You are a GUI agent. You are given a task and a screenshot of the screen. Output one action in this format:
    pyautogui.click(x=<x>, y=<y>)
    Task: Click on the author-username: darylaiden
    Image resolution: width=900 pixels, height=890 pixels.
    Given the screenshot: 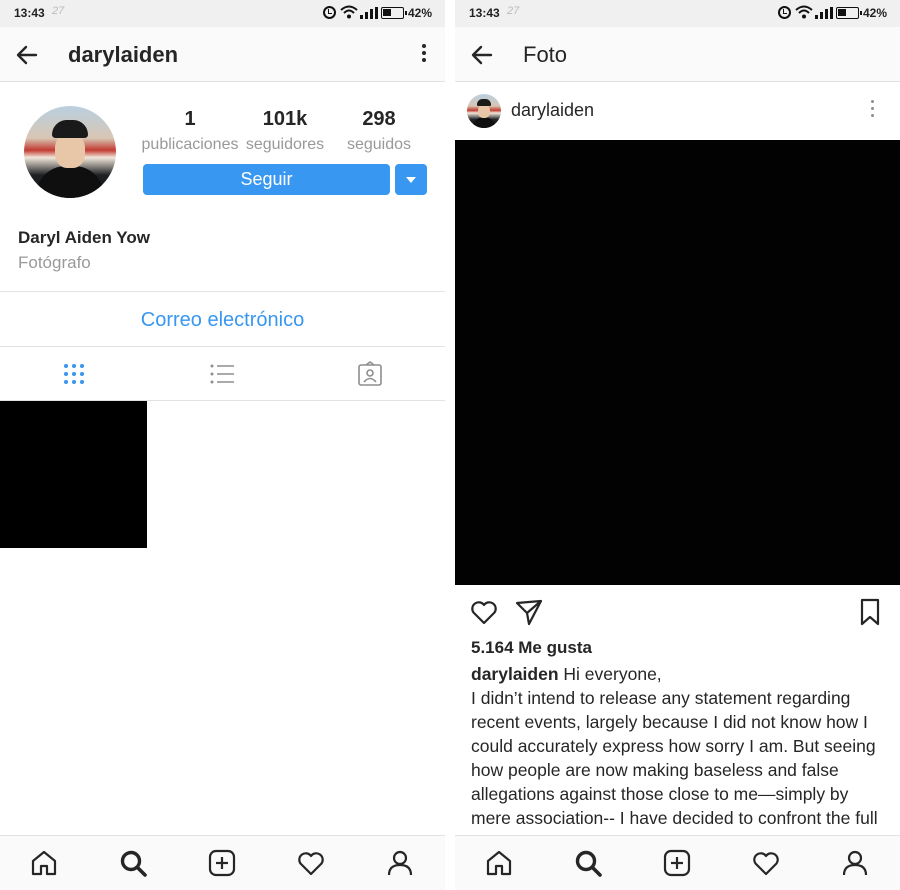 What is the action you would take?
    pyautogui.click(x=552, y=110)
    